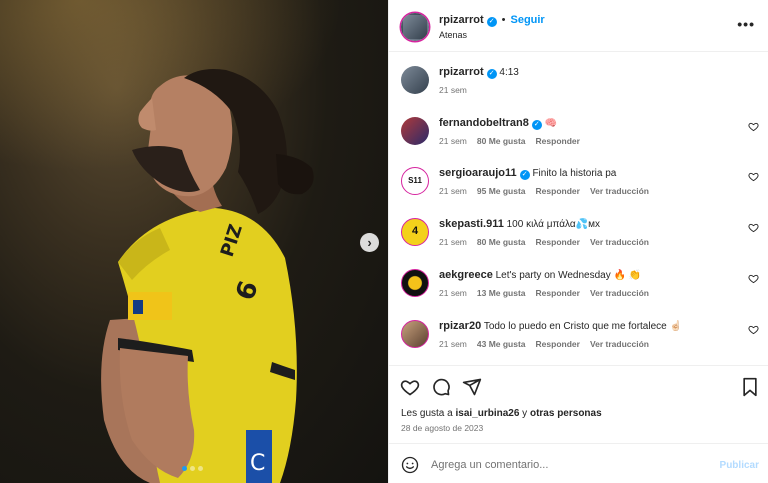  What do you see at coordinates (441, 387) in the screenshot?
I see `comment-icon` at bounding box center [441, 387].